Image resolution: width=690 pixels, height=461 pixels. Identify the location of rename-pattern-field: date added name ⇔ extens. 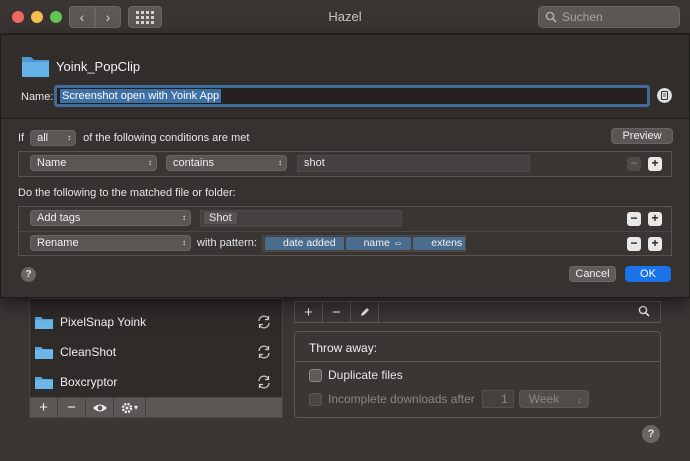
(364, 243).